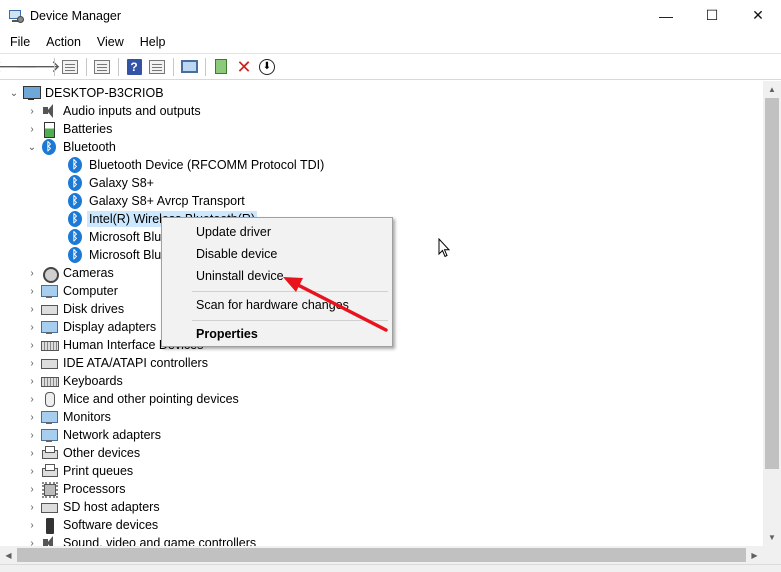  Describe the element at coordinates (81, 471) in the screenshot. I see `tree-category-item: › Print queues` at that location.